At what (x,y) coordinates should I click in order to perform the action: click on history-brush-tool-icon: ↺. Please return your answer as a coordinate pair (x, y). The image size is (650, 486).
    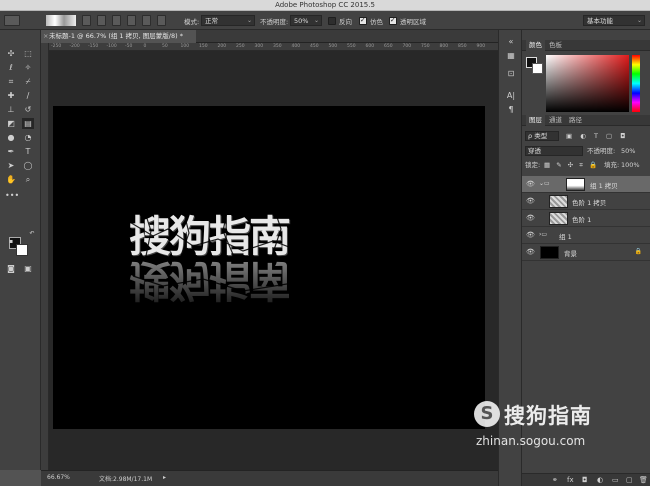
    Looking at the image, I should click on (28, 109).